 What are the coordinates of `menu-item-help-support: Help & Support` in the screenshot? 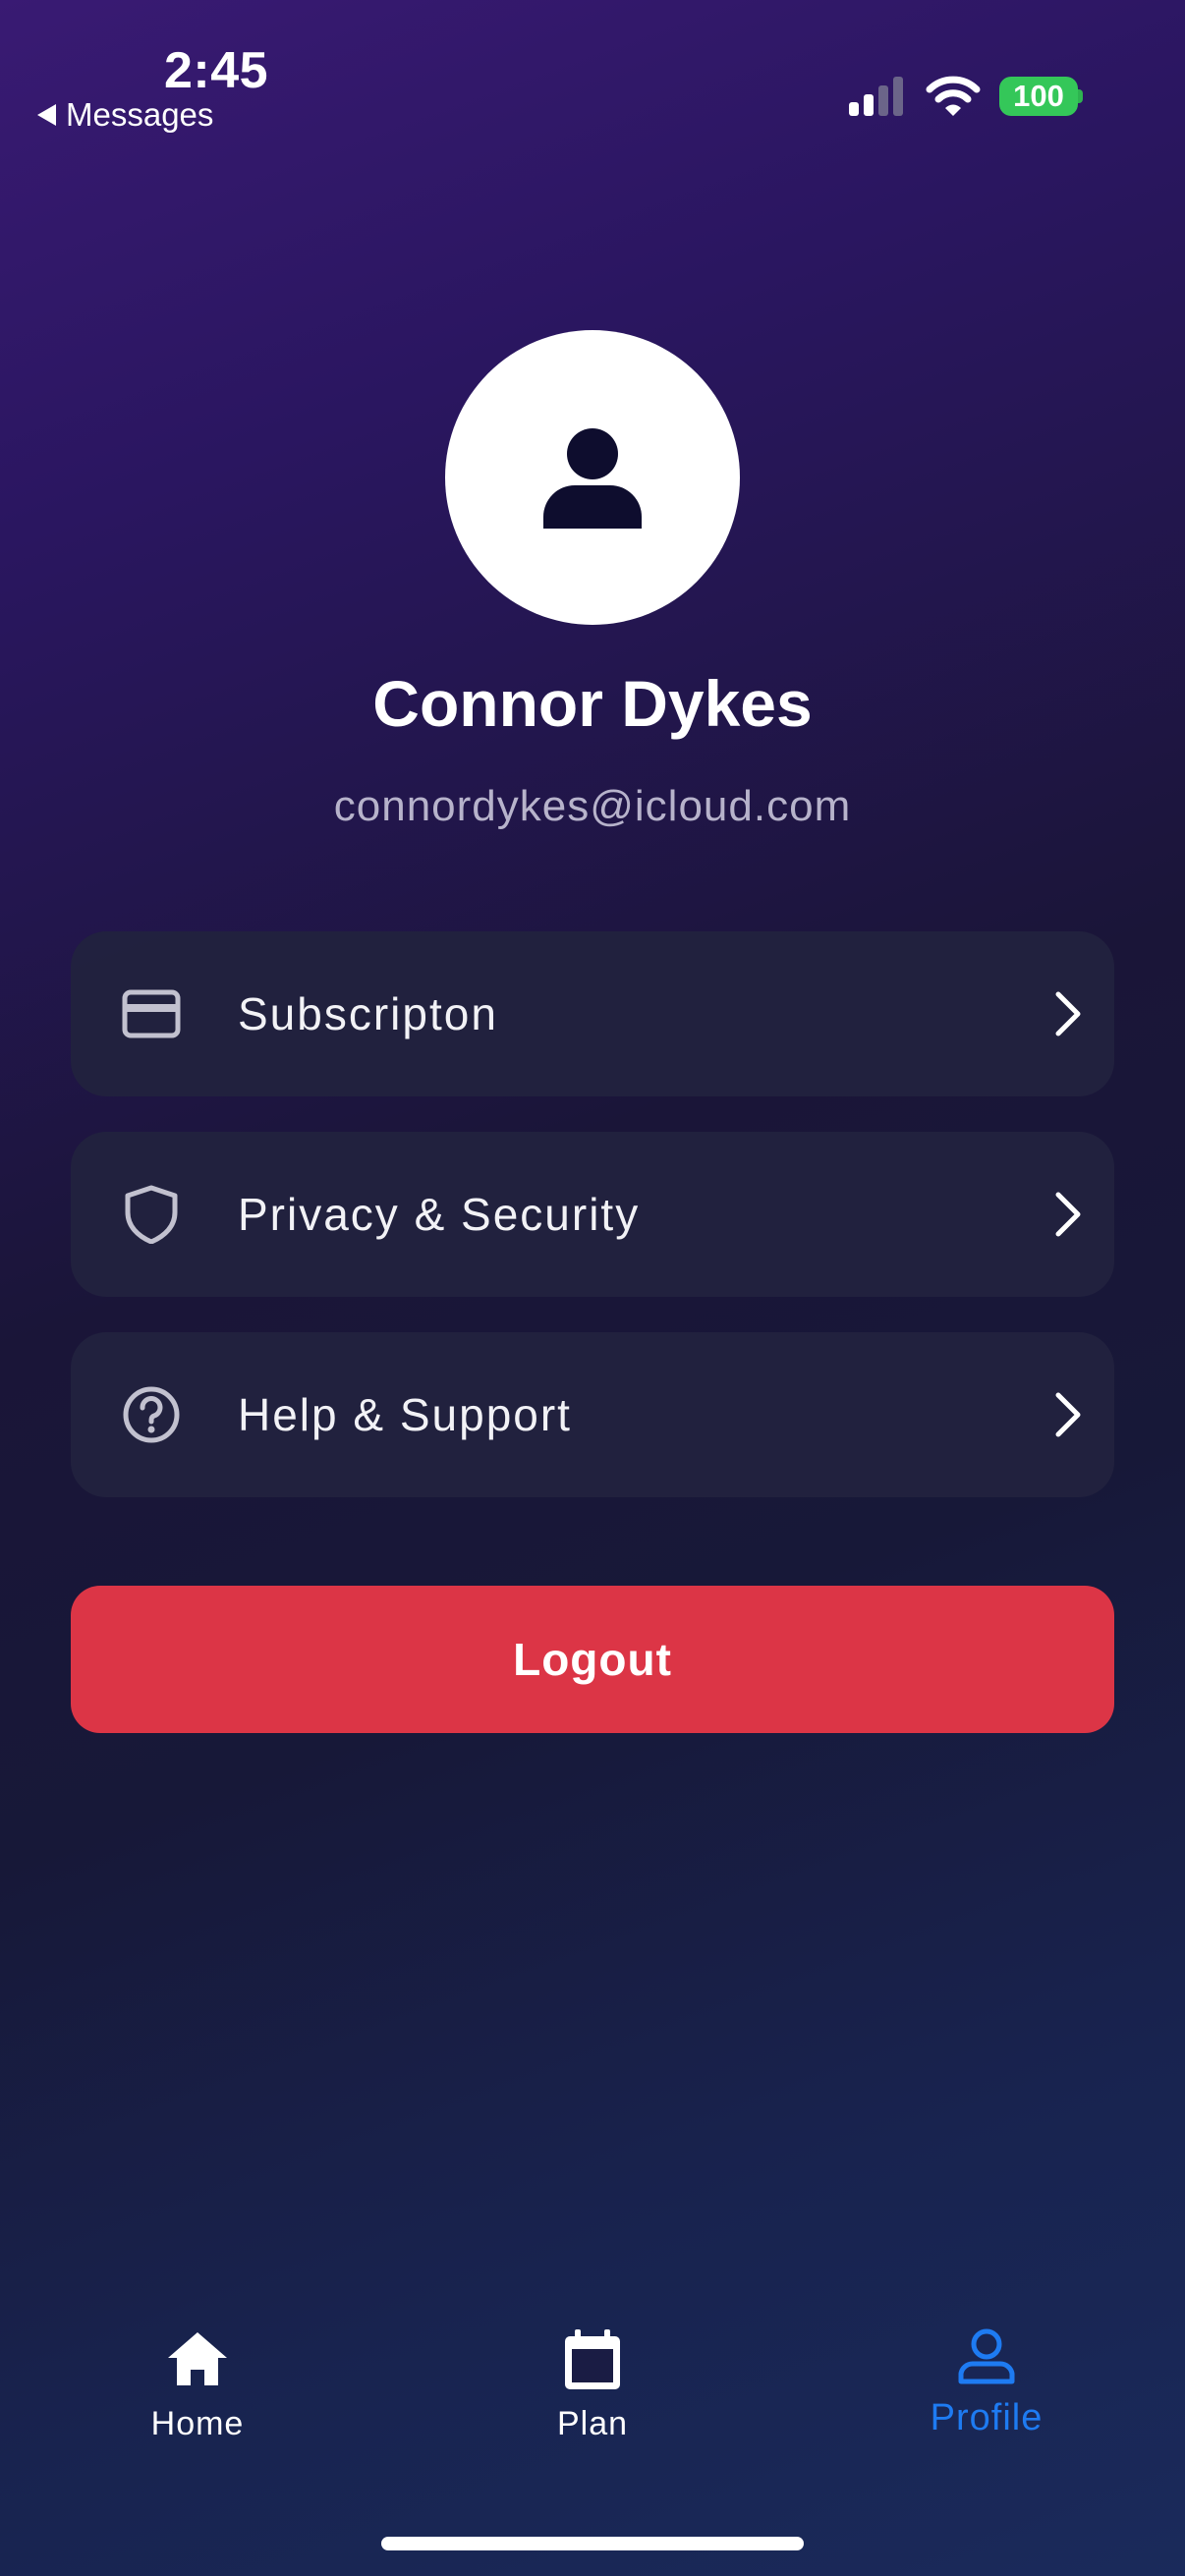 It's located at (592, 1414).